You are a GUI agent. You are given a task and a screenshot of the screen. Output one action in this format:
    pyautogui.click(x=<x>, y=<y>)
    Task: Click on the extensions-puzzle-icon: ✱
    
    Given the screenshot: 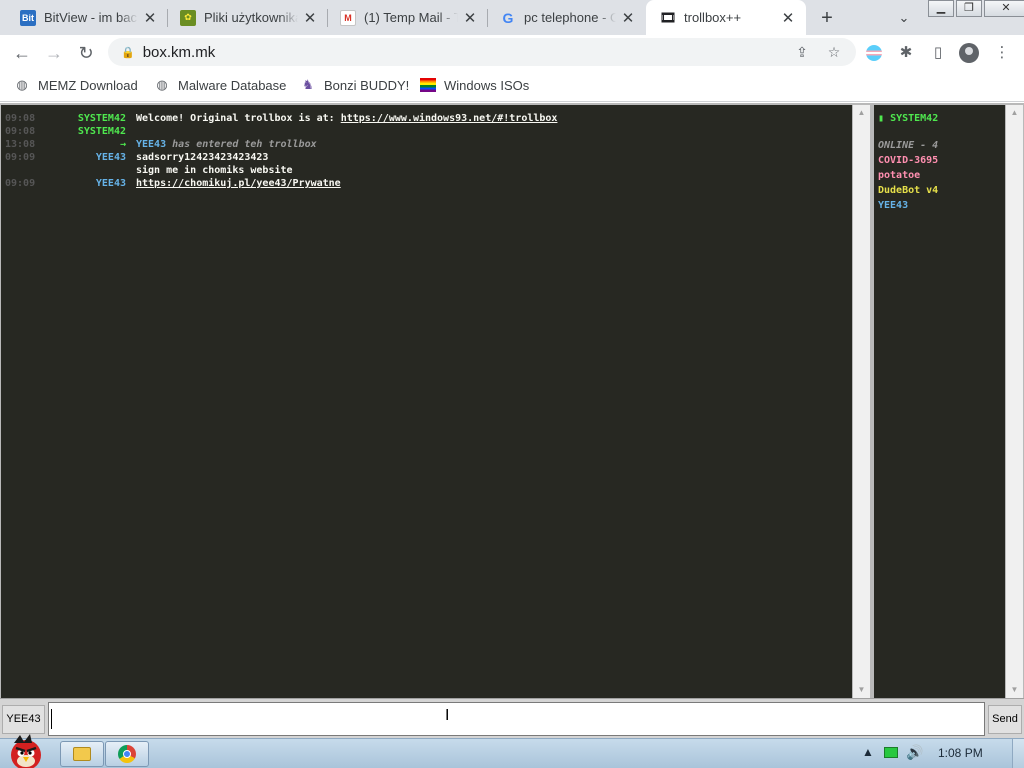 What is the action you would take?
    pyautogui.click(x=906, y=53)
    